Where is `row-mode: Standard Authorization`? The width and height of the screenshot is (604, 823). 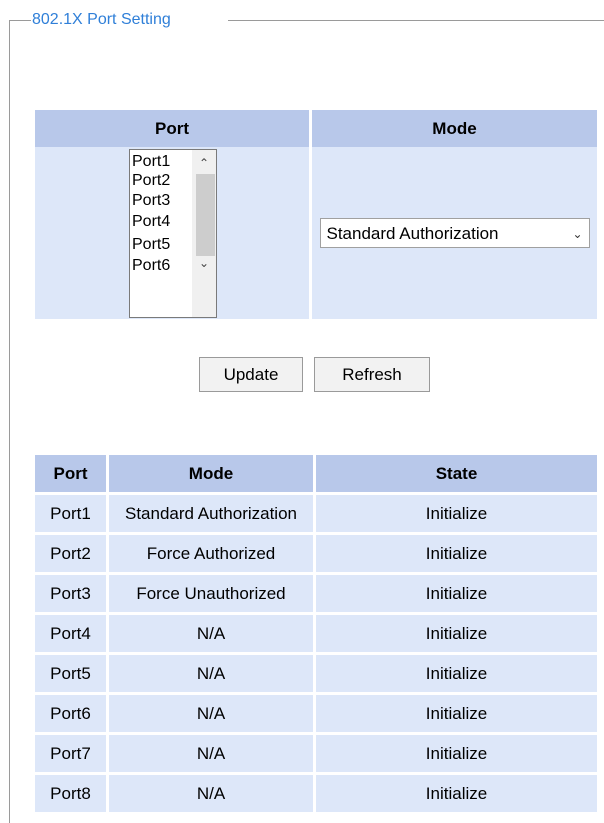
row-mode: Standard Authorization is located at coordinates (210, 513).